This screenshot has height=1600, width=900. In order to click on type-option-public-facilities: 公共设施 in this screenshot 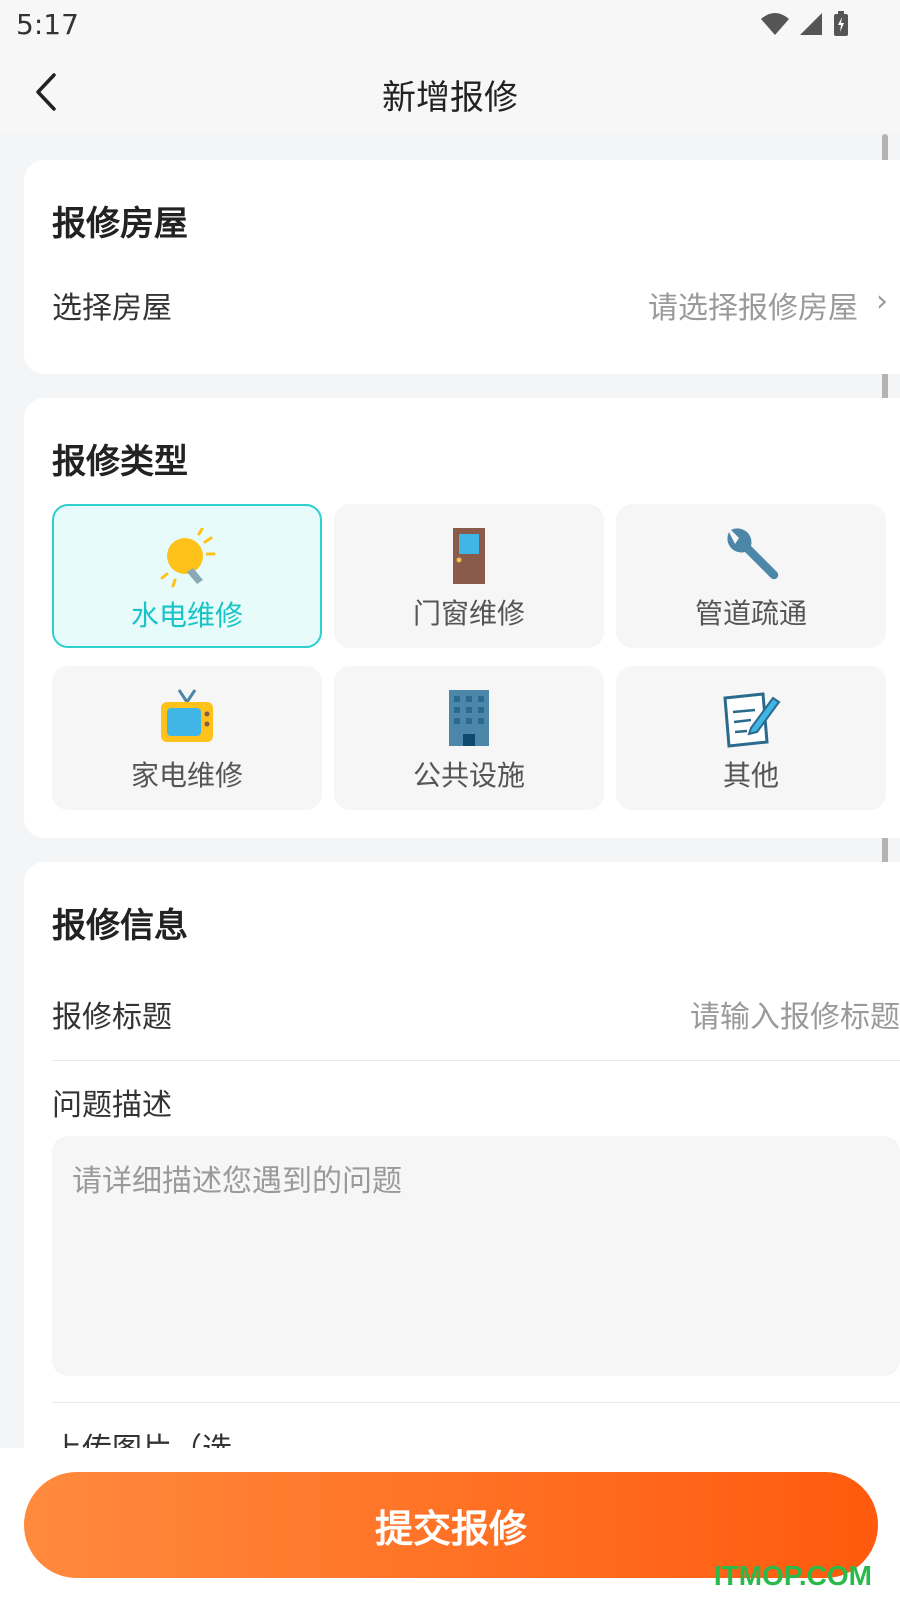, I will do `click(469, 738)`.